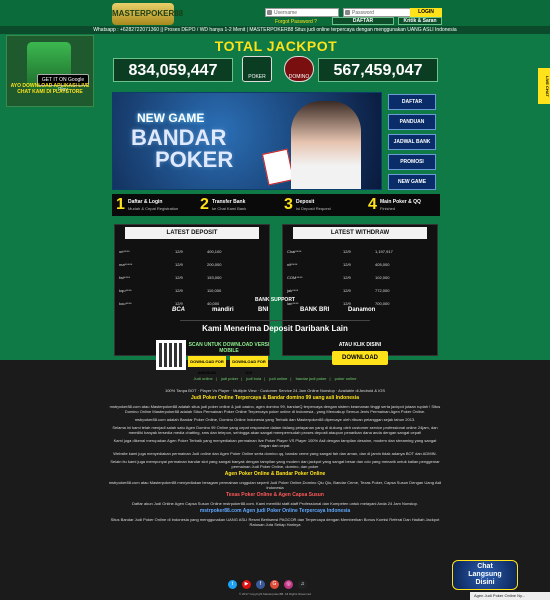 Image resolution: width=550 pixels, height=600 pixels. What do you see at coordinates (247, 141) in the screenshot?
I see `promo-banner: NEW GAME BANDAR POKER` at bounding box center [247, 141].